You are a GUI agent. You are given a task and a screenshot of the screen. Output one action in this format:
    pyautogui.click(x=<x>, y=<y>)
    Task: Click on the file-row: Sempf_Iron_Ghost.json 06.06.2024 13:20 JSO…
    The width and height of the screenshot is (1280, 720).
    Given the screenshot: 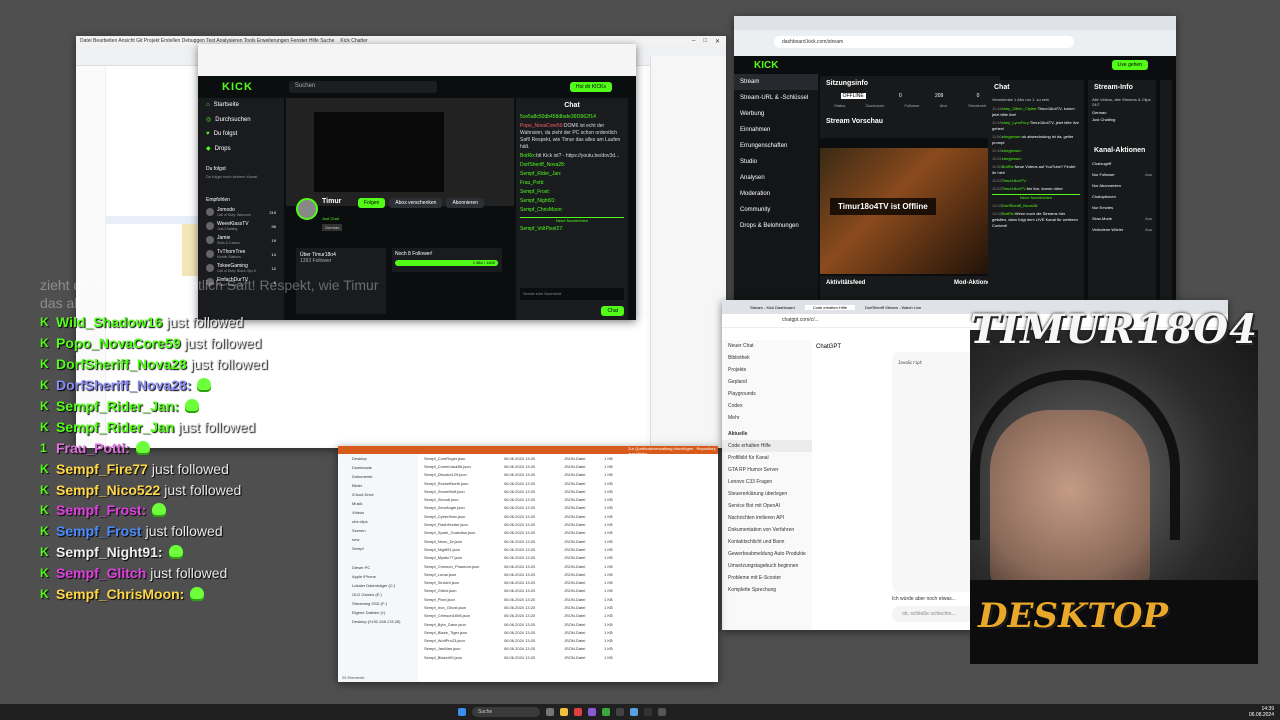 What is the action you would take?
    pyautogui.click(x=571, y=607)
    